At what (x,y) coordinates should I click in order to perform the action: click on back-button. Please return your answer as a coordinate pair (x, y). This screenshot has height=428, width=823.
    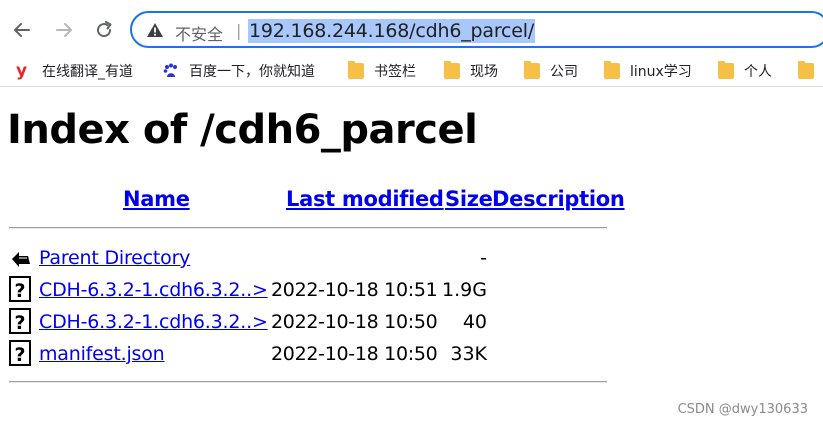
    Looking at the image, I should click on (22, 30).